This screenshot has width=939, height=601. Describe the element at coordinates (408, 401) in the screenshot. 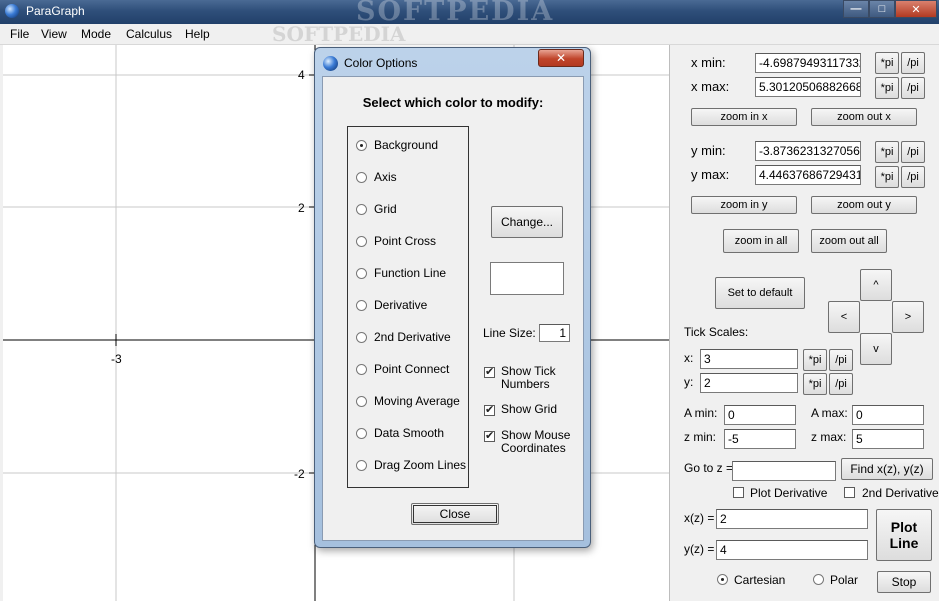

I see `color-option-moving-average: Moving Average` at that location.